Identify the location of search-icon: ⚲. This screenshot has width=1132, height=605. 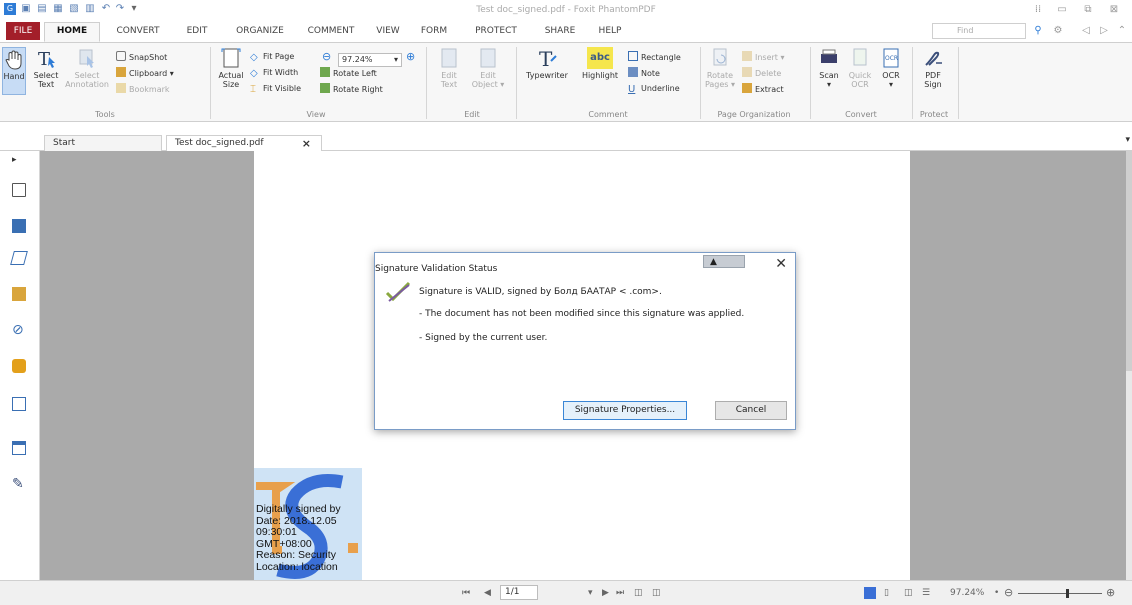
(1038, 31).